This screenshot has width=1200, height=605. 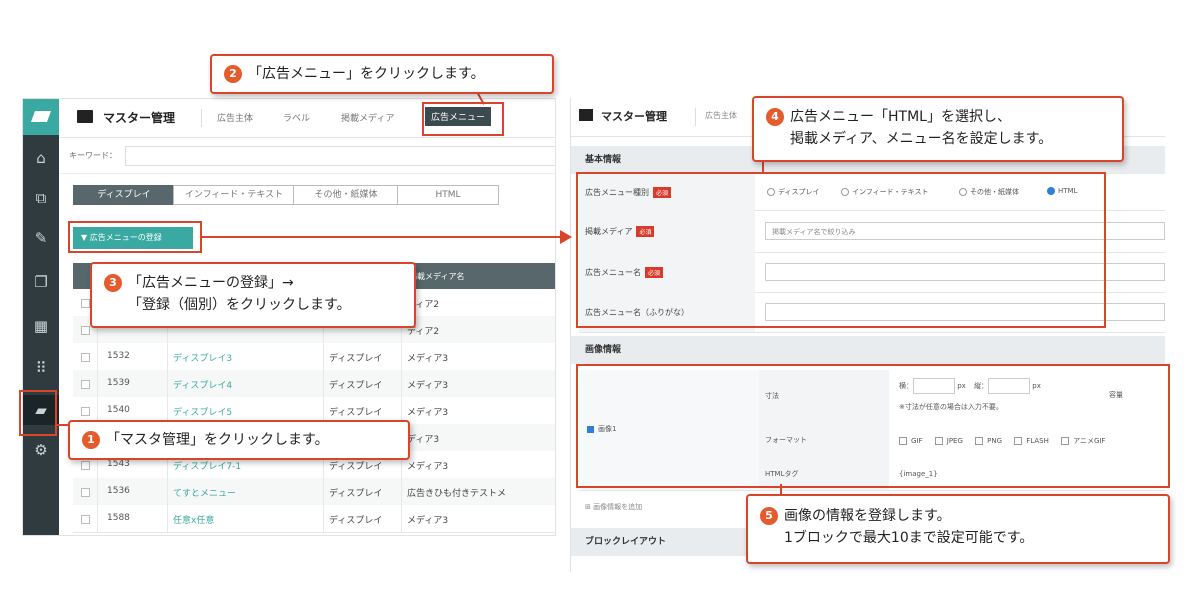 I want to click on step-number: 2, so click(x=233, y=74).